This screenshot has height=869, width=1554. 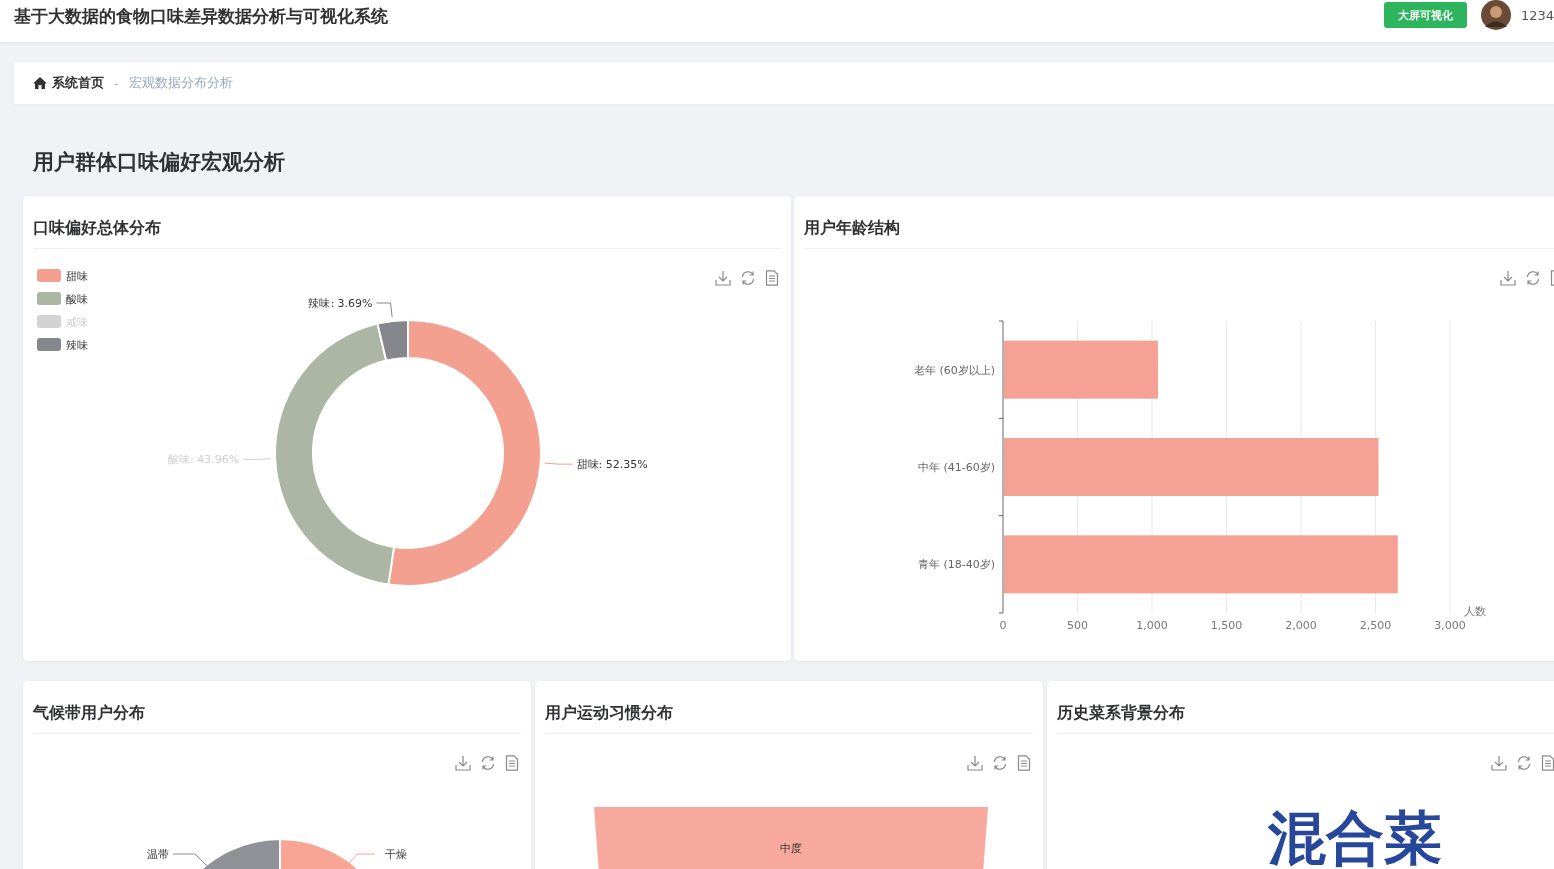 What do you see at coordinates (1226, 625) in the screenshot?
I see `axis-tick-label: 1,500` at bounding box center [1226, 625].